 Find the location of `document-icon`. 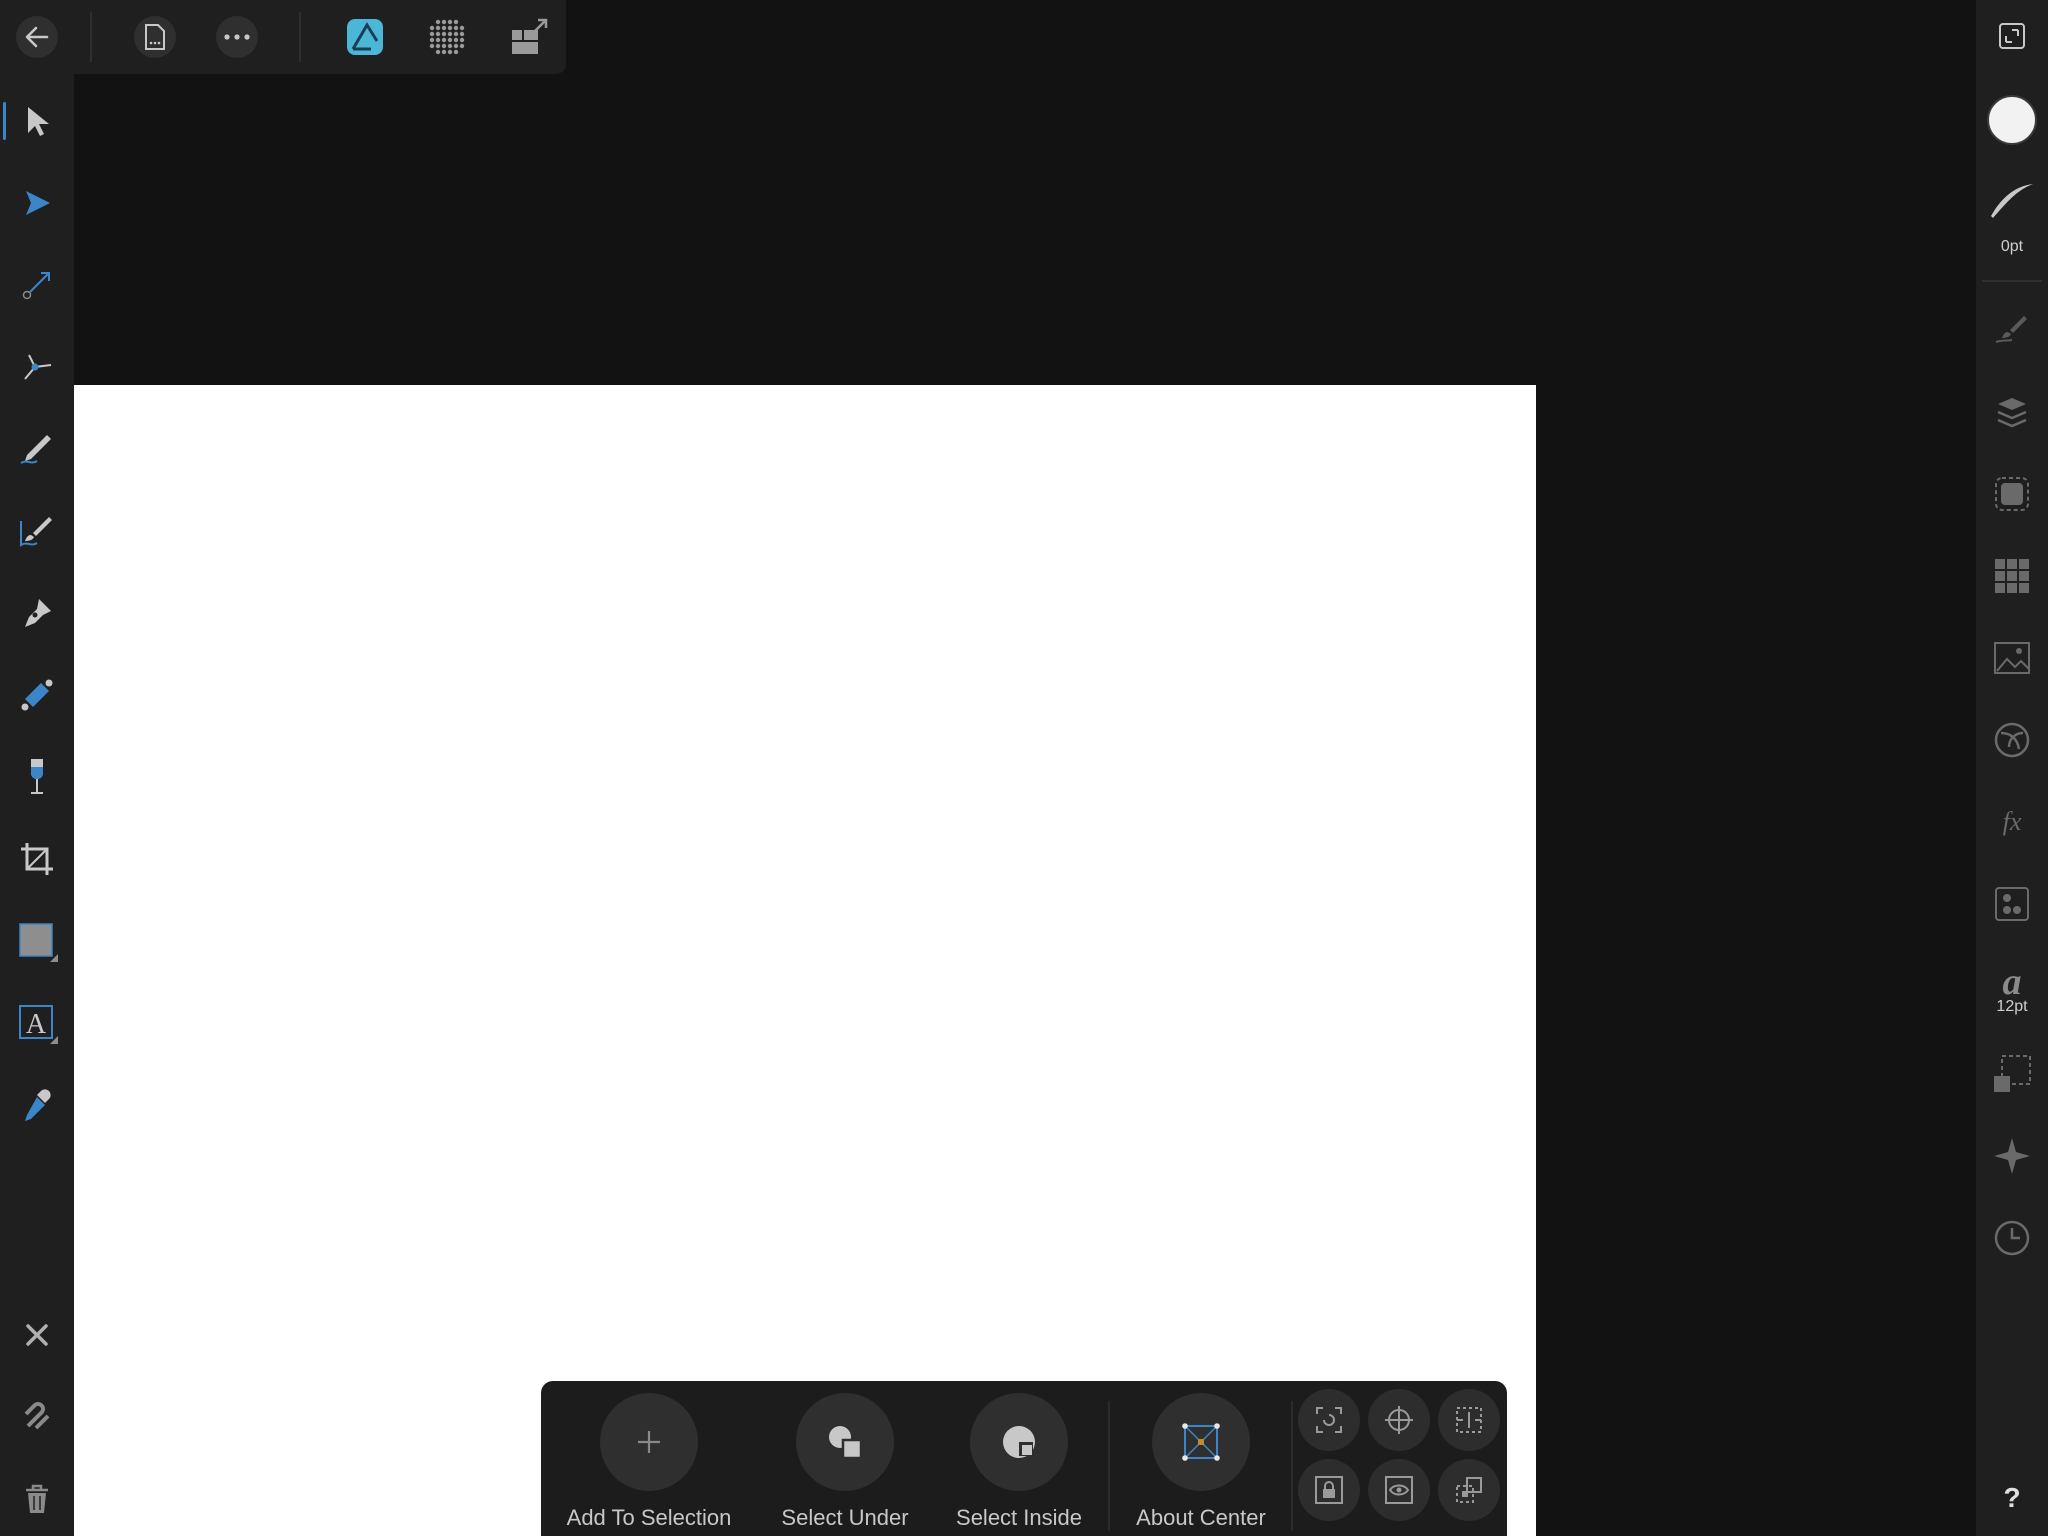

document-icon is located at coordinates (155, 37).